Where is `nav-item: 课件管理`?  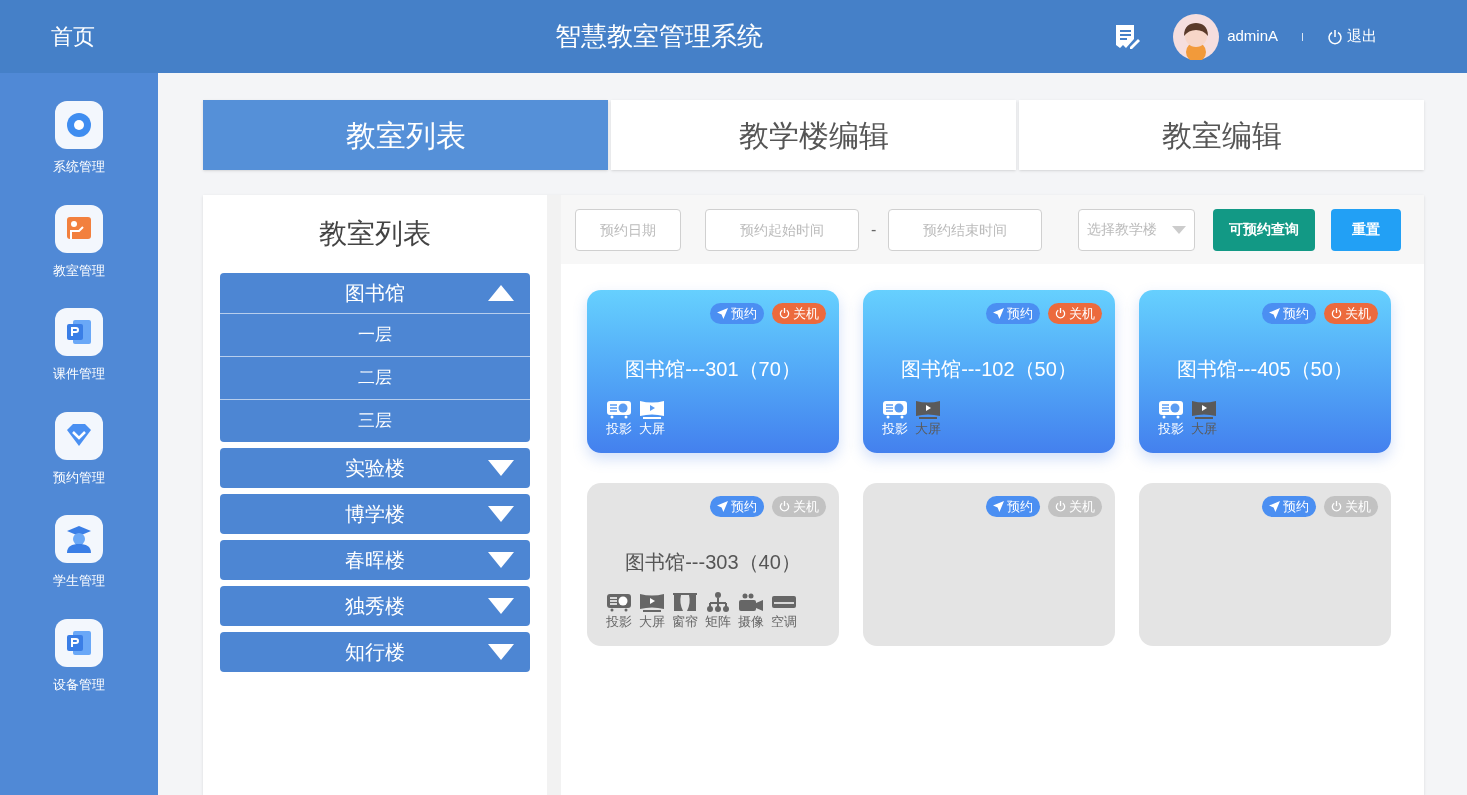
nav-item: 课件管理 is located at coordinates (79, 346).